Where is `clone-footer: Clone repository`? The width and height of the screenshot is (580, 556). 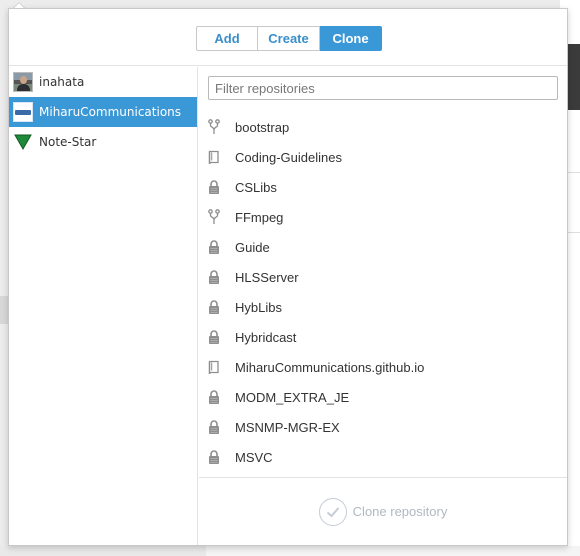
clone-footer: Clone repository is located at coordinates (383, 511).